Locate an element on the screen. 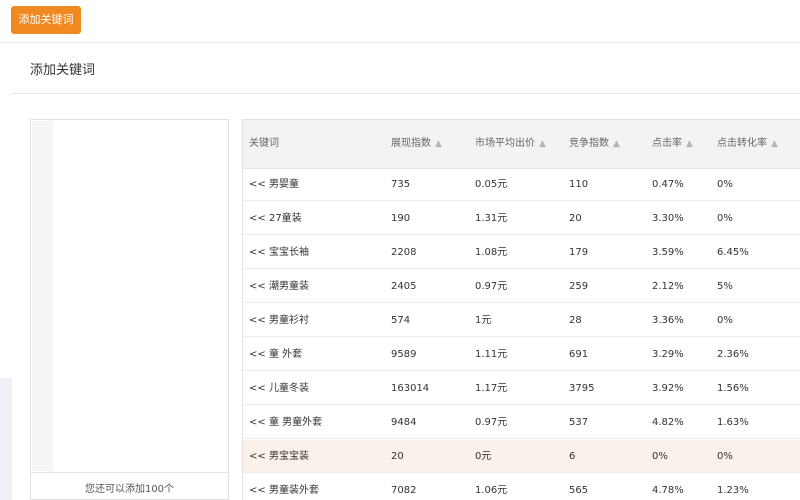 Image resolution: width=800 pixels, height=500 pixels. cvr-cell: 1.56% is located at coordinates (733, 388).